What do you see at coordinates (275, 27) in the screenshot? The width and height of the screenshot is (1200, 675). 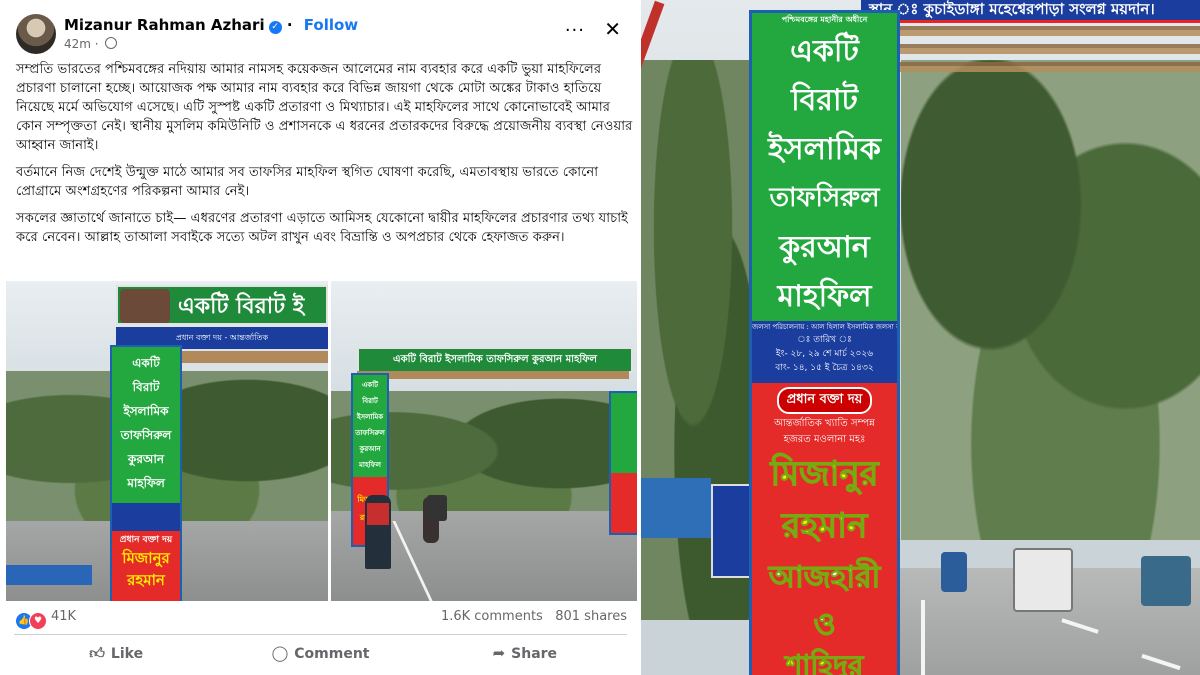 I see `verified-badge-icon: ✓` at bounding box center [275, 27].